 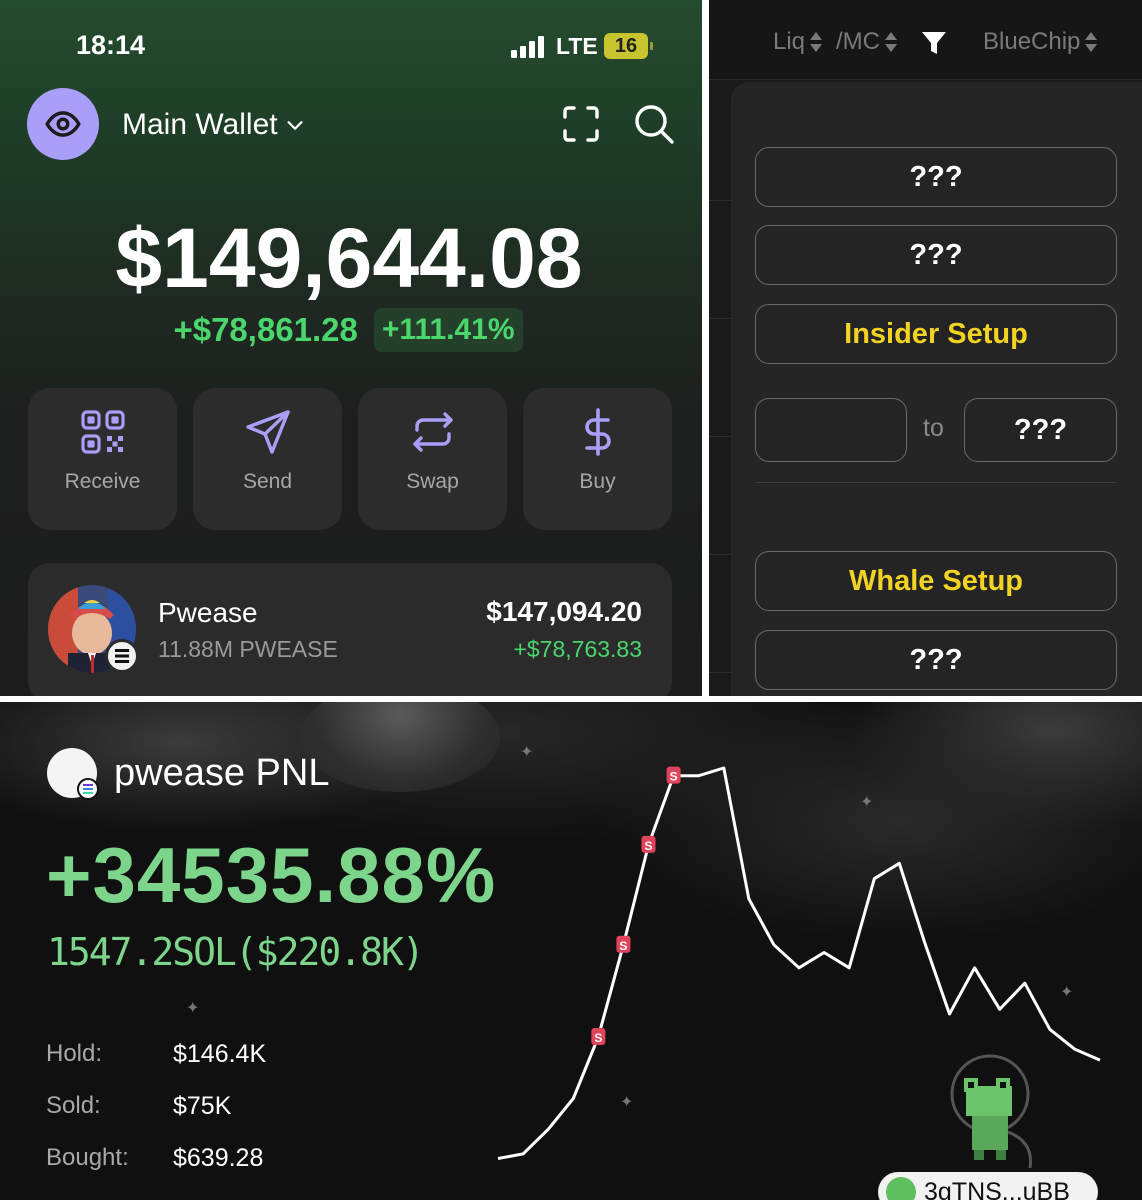 What do you see at coordinates (597, 459) in the screenshot?
I see `buy-button: Buy` at bounding box center [597, 459].